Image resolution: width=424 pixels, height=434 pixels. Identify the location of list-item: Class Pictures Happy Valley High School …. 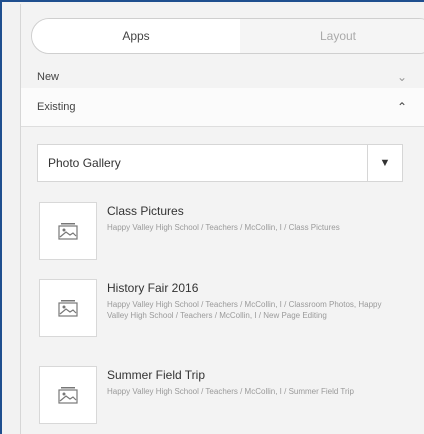
(224, 233).